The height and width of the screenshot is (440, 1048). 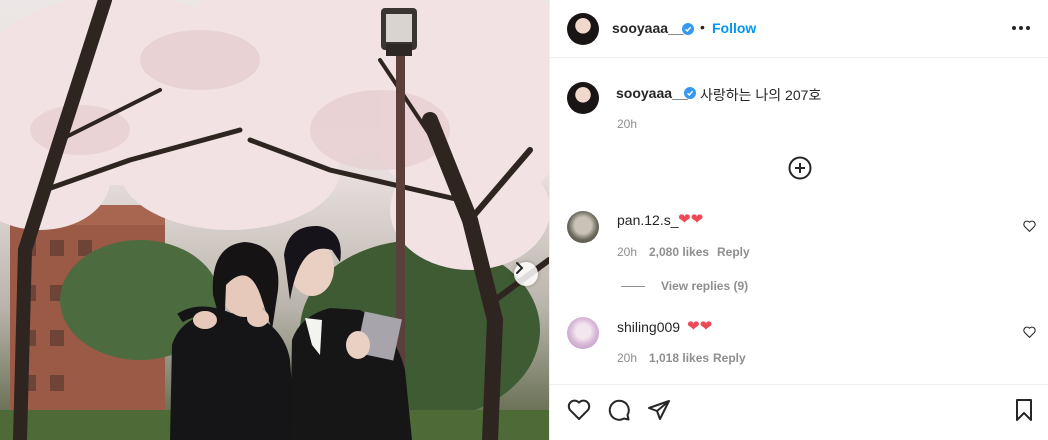 What do you see at coordinates (1024, 410) in the screenshot?
I see `bookmark-icon` at bounding box center [1024, 410].